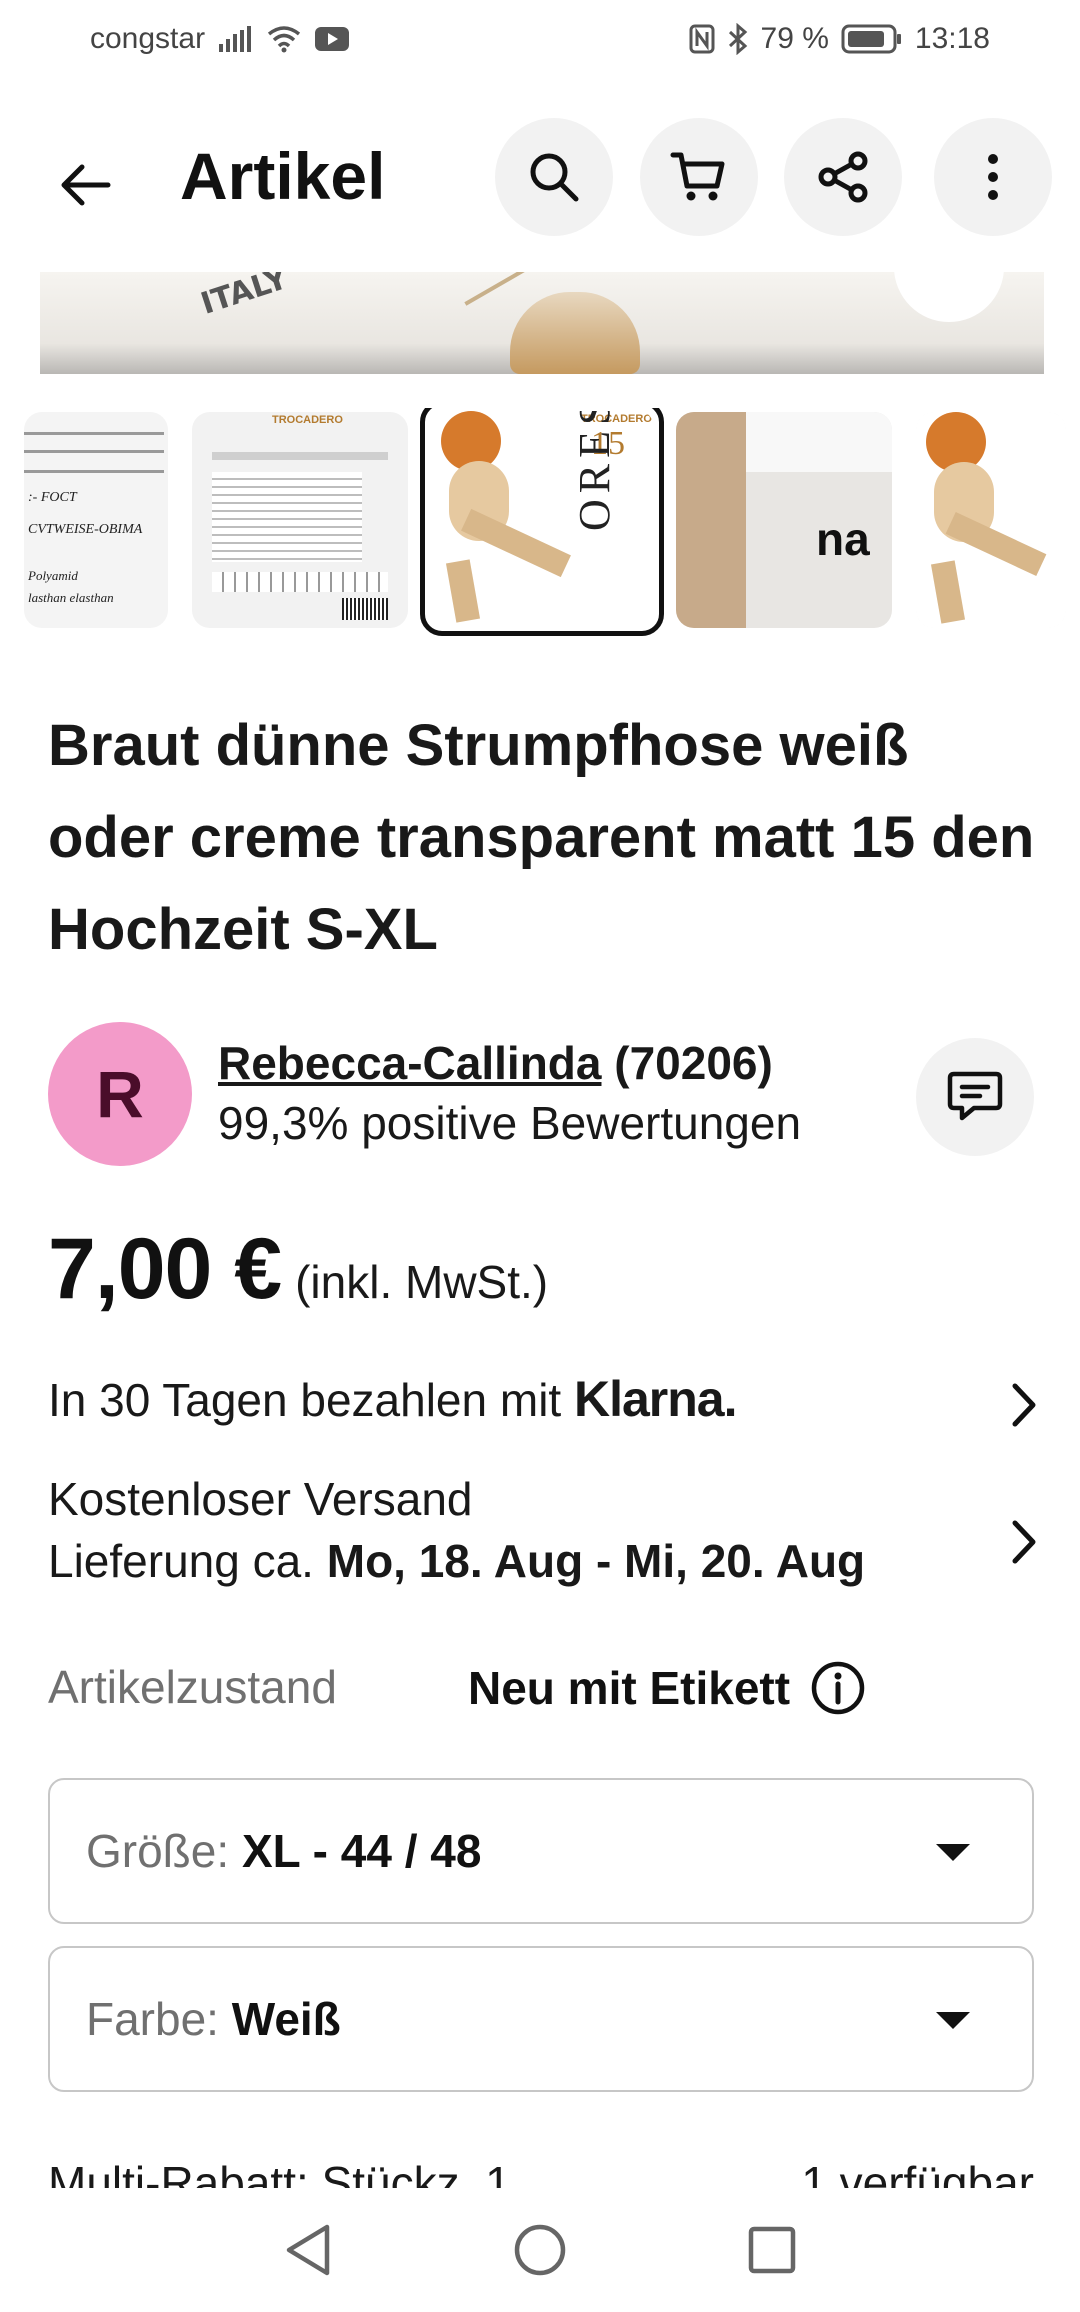 This screenshot has height=2312, width=1080. What do you see at coordinates (120, 1094) in the screenshot?
I see `seller-avatar: R` at bounding box center [120, 1094].